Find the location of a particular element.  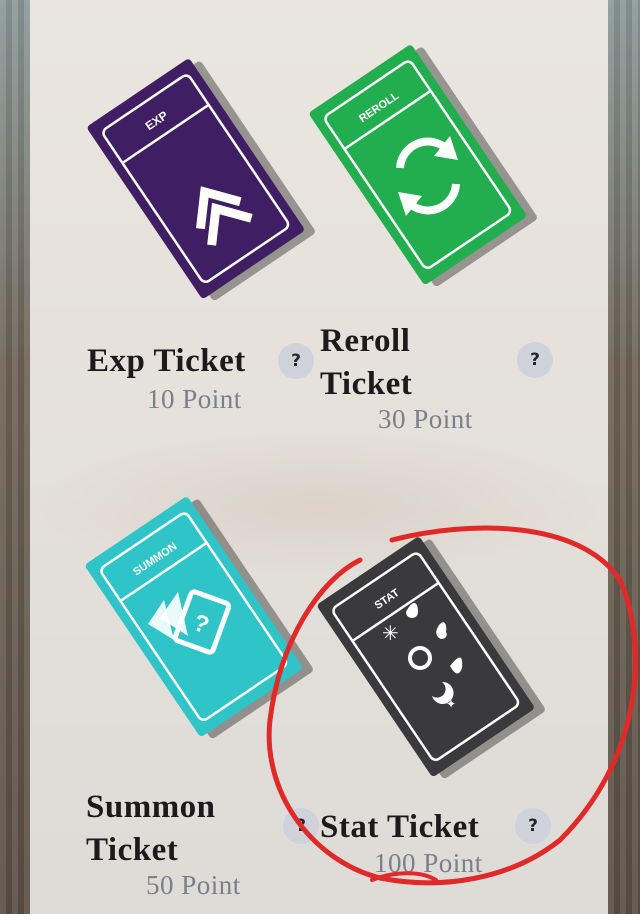

exp-ticket-card: EXP is located at coordinates (198, 180).